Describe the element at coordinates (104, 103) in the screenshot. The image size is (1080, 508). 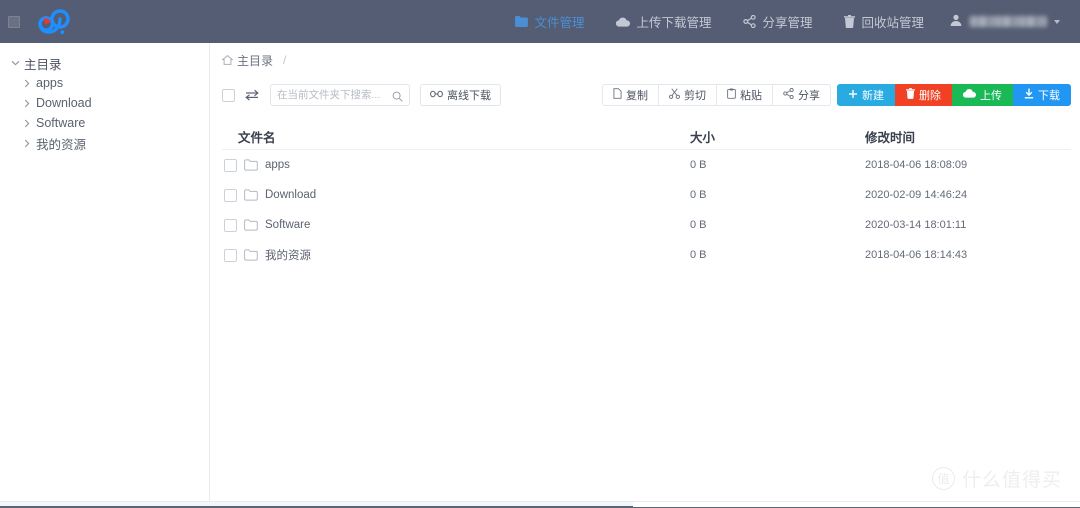
I see `sidebar-item-download: Download` at that location.